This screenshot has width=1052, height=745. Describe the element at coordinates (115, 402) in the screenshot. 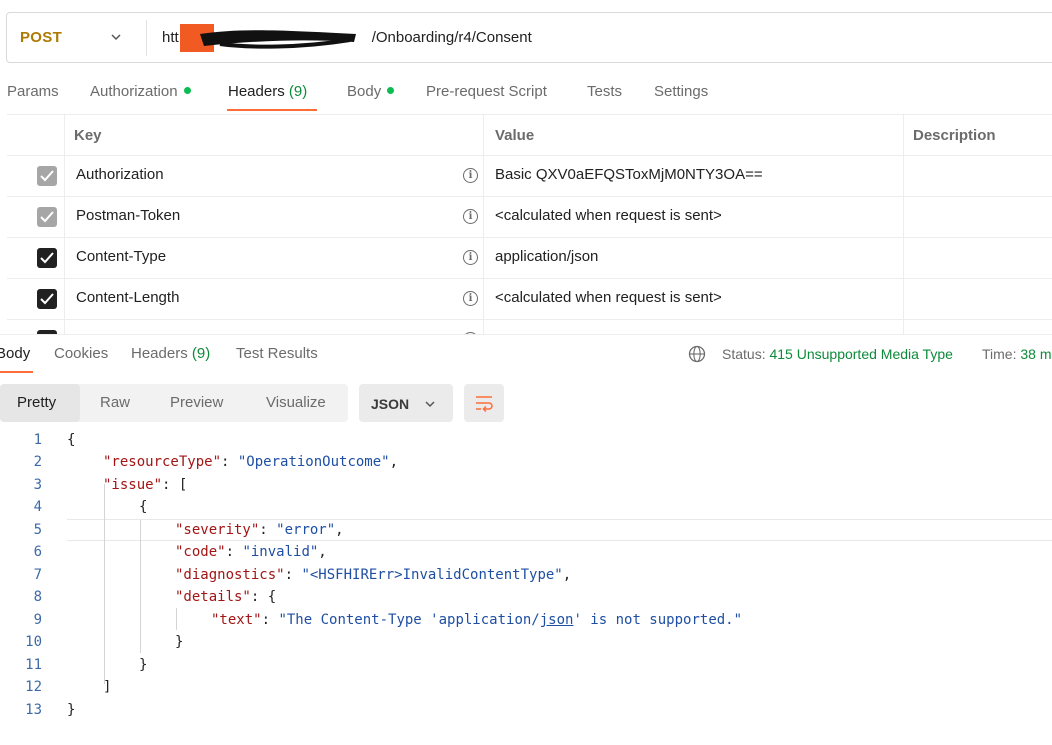

I see `mode-raw: Raw` at that location.